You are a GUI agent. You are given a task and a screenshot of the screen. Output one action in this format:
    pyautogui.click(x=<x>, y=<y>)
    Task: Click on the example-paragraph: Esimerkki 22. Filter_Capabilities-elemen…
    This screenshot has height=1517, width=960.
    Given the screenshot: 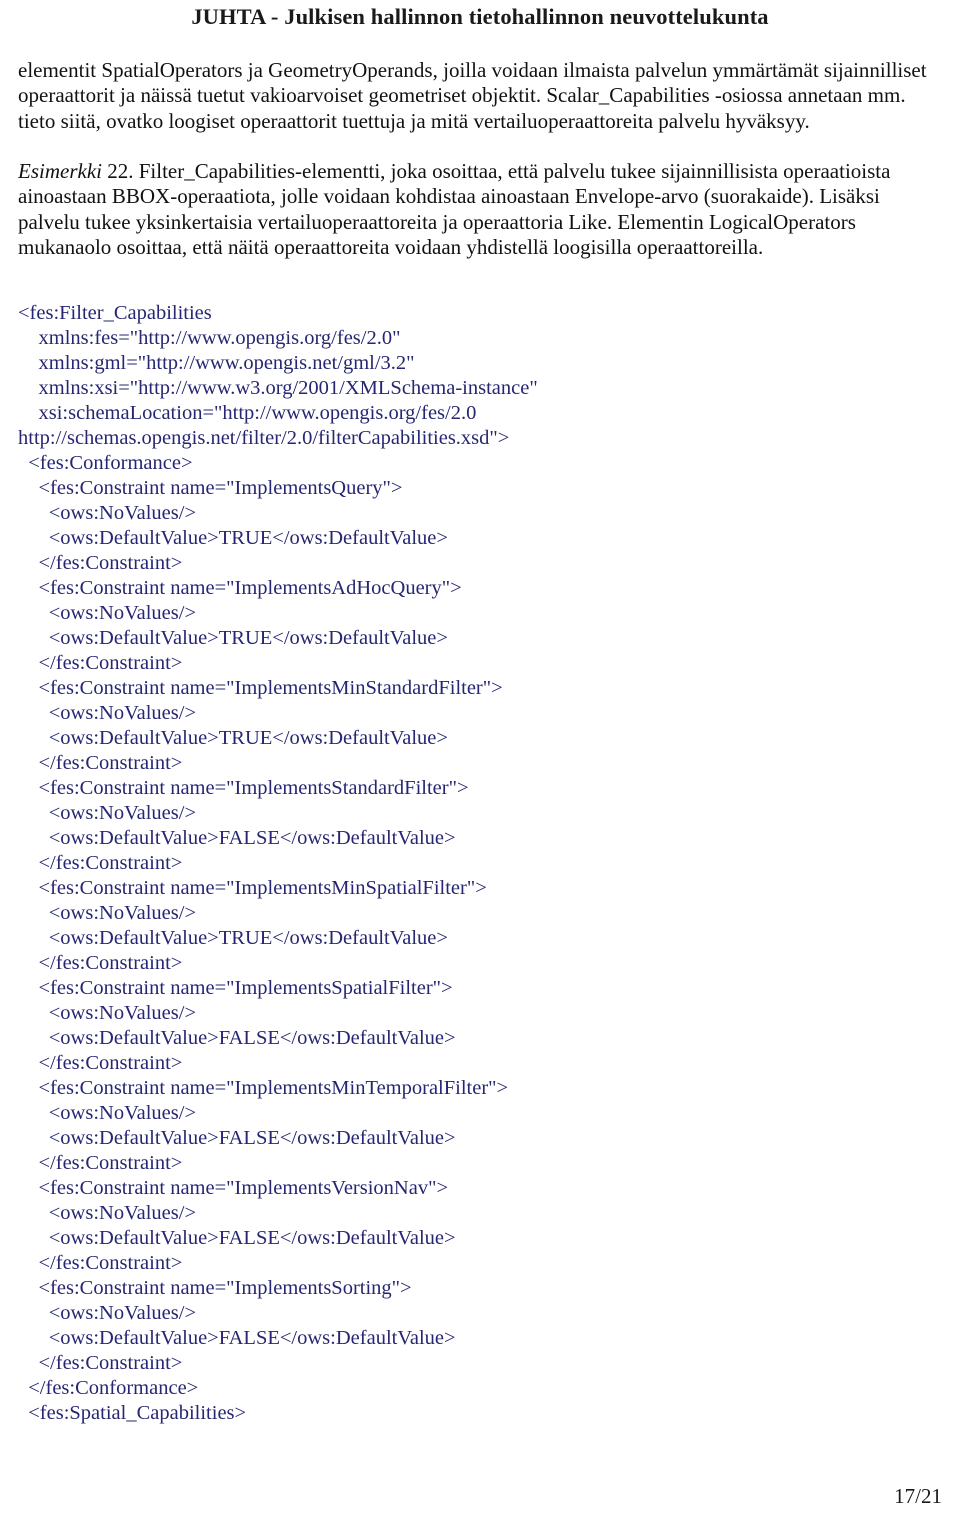 What is the action you would take?
    pyautogui.click(x=480, y=210)
    